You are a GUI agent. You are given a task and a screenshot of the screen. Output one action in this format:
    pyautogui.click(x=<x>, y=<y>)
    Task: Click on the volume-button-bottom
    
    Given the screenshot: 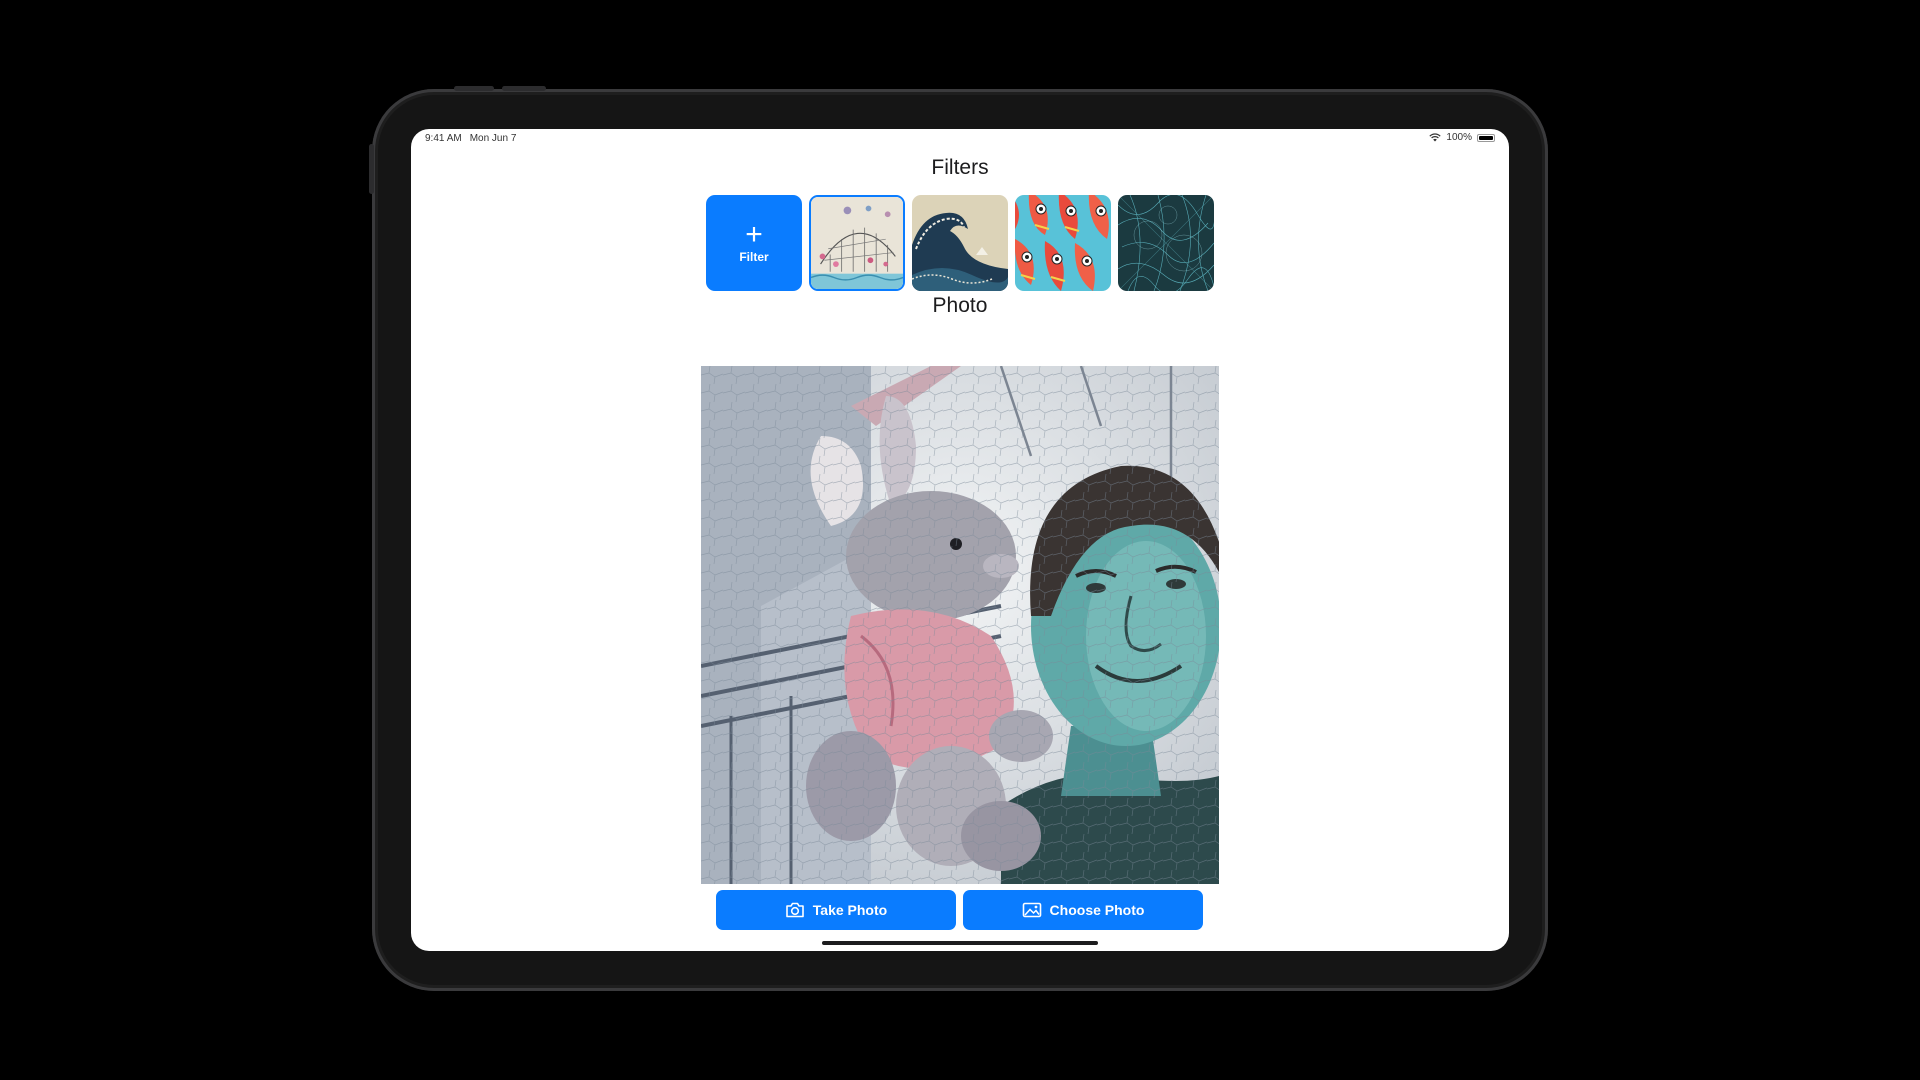 What is the action you would take?
    pyautogui.click(x=524, y=88)
    